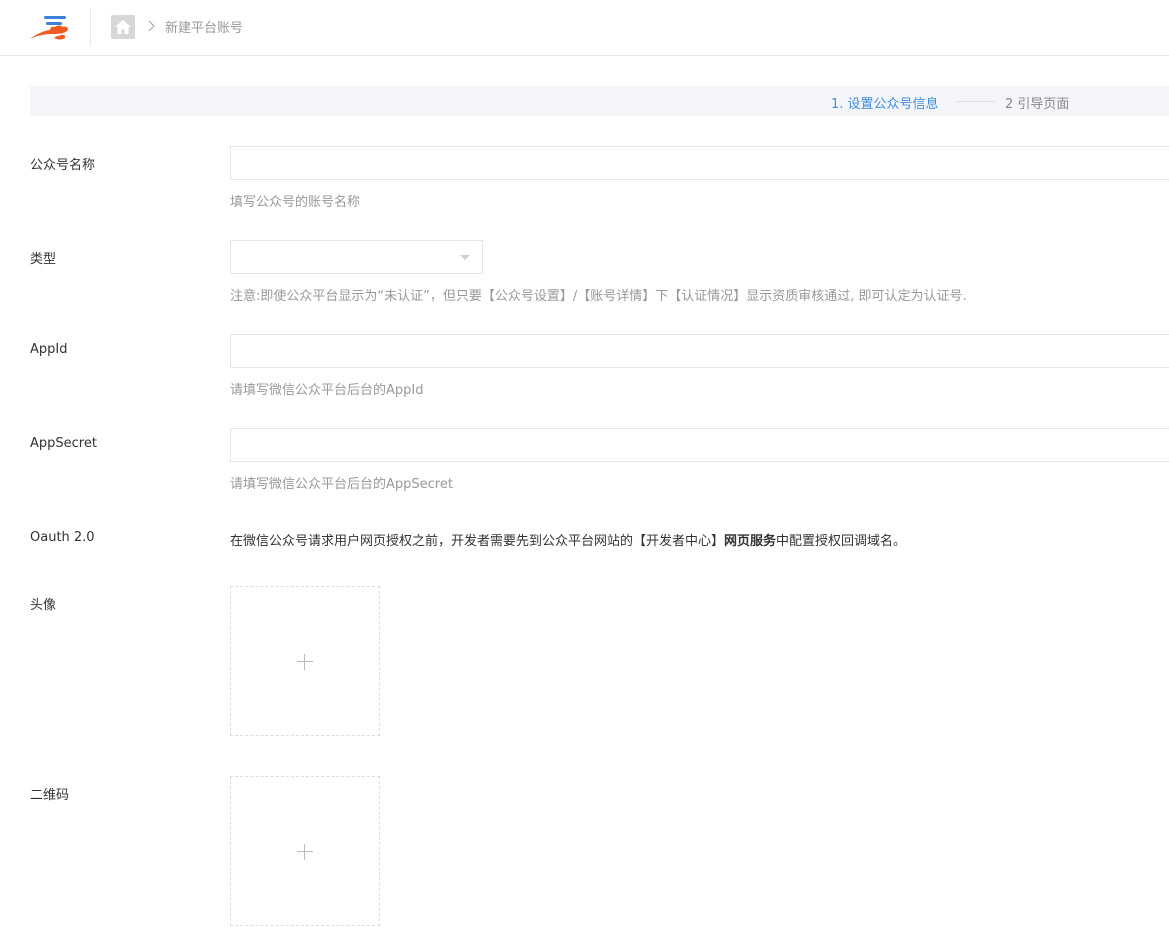 The height and width of the screenshot is (928, 1169). I want to click on type-label: 类型, so click(43, 259).